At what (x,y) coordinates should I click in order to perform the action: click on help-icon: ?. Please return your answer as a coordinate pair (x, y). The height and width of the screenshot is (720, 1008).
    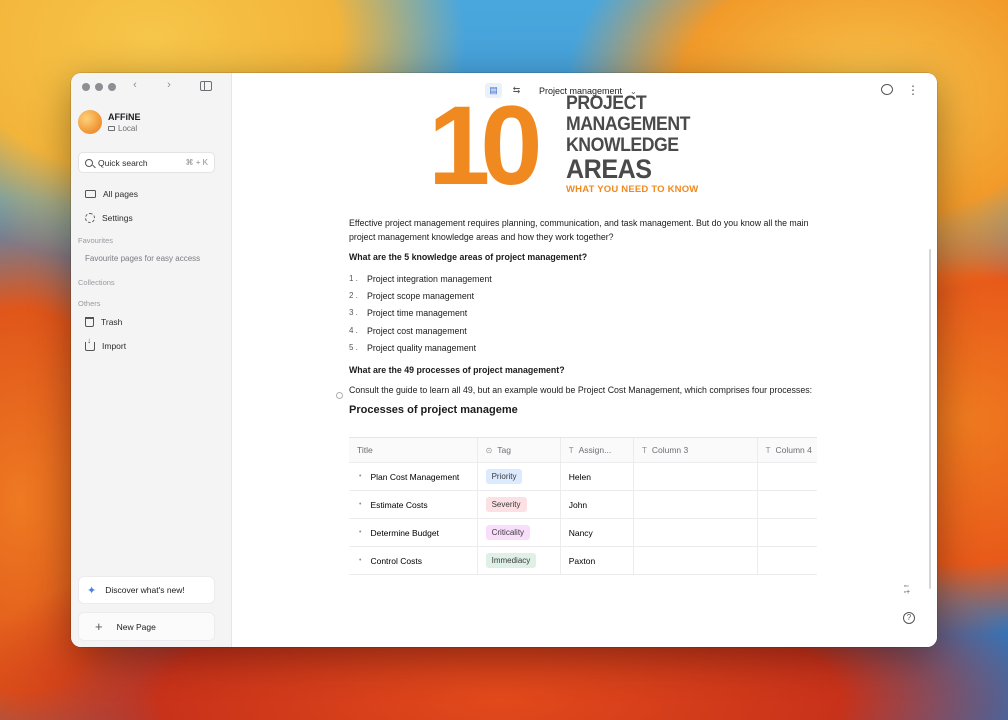
    Looking at the image, I should click on (909, 618).